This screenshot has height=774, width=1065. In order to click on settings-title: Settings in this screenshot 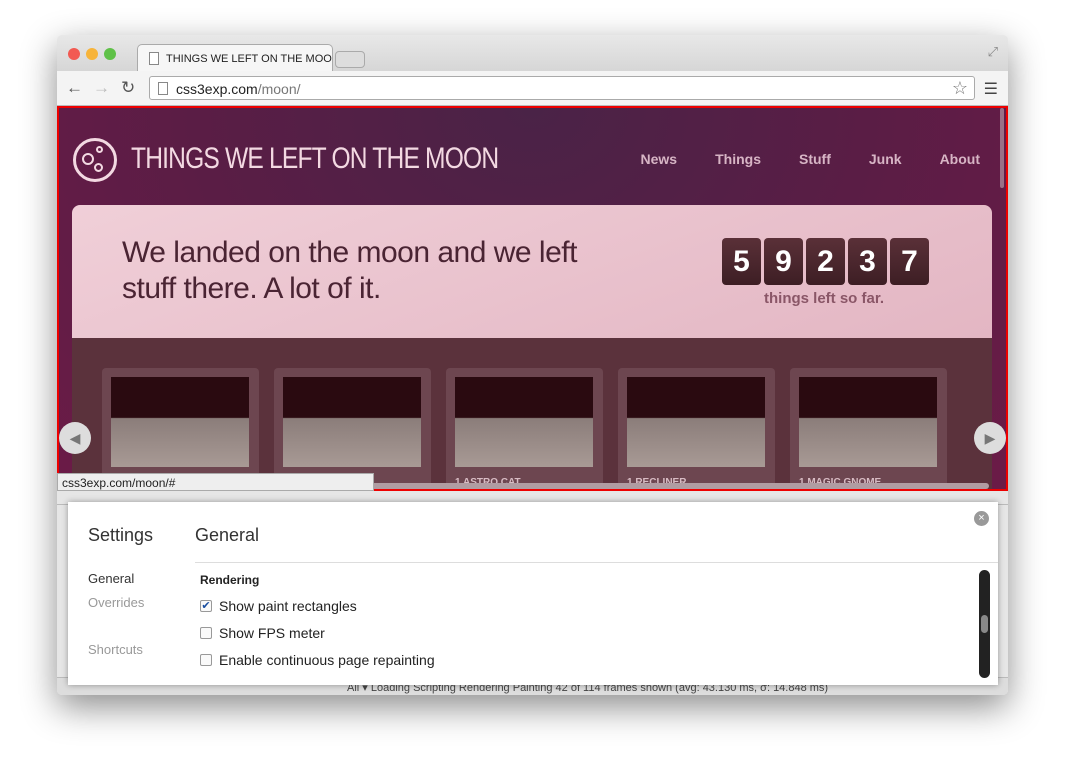, I will do `click(121, 535)`.